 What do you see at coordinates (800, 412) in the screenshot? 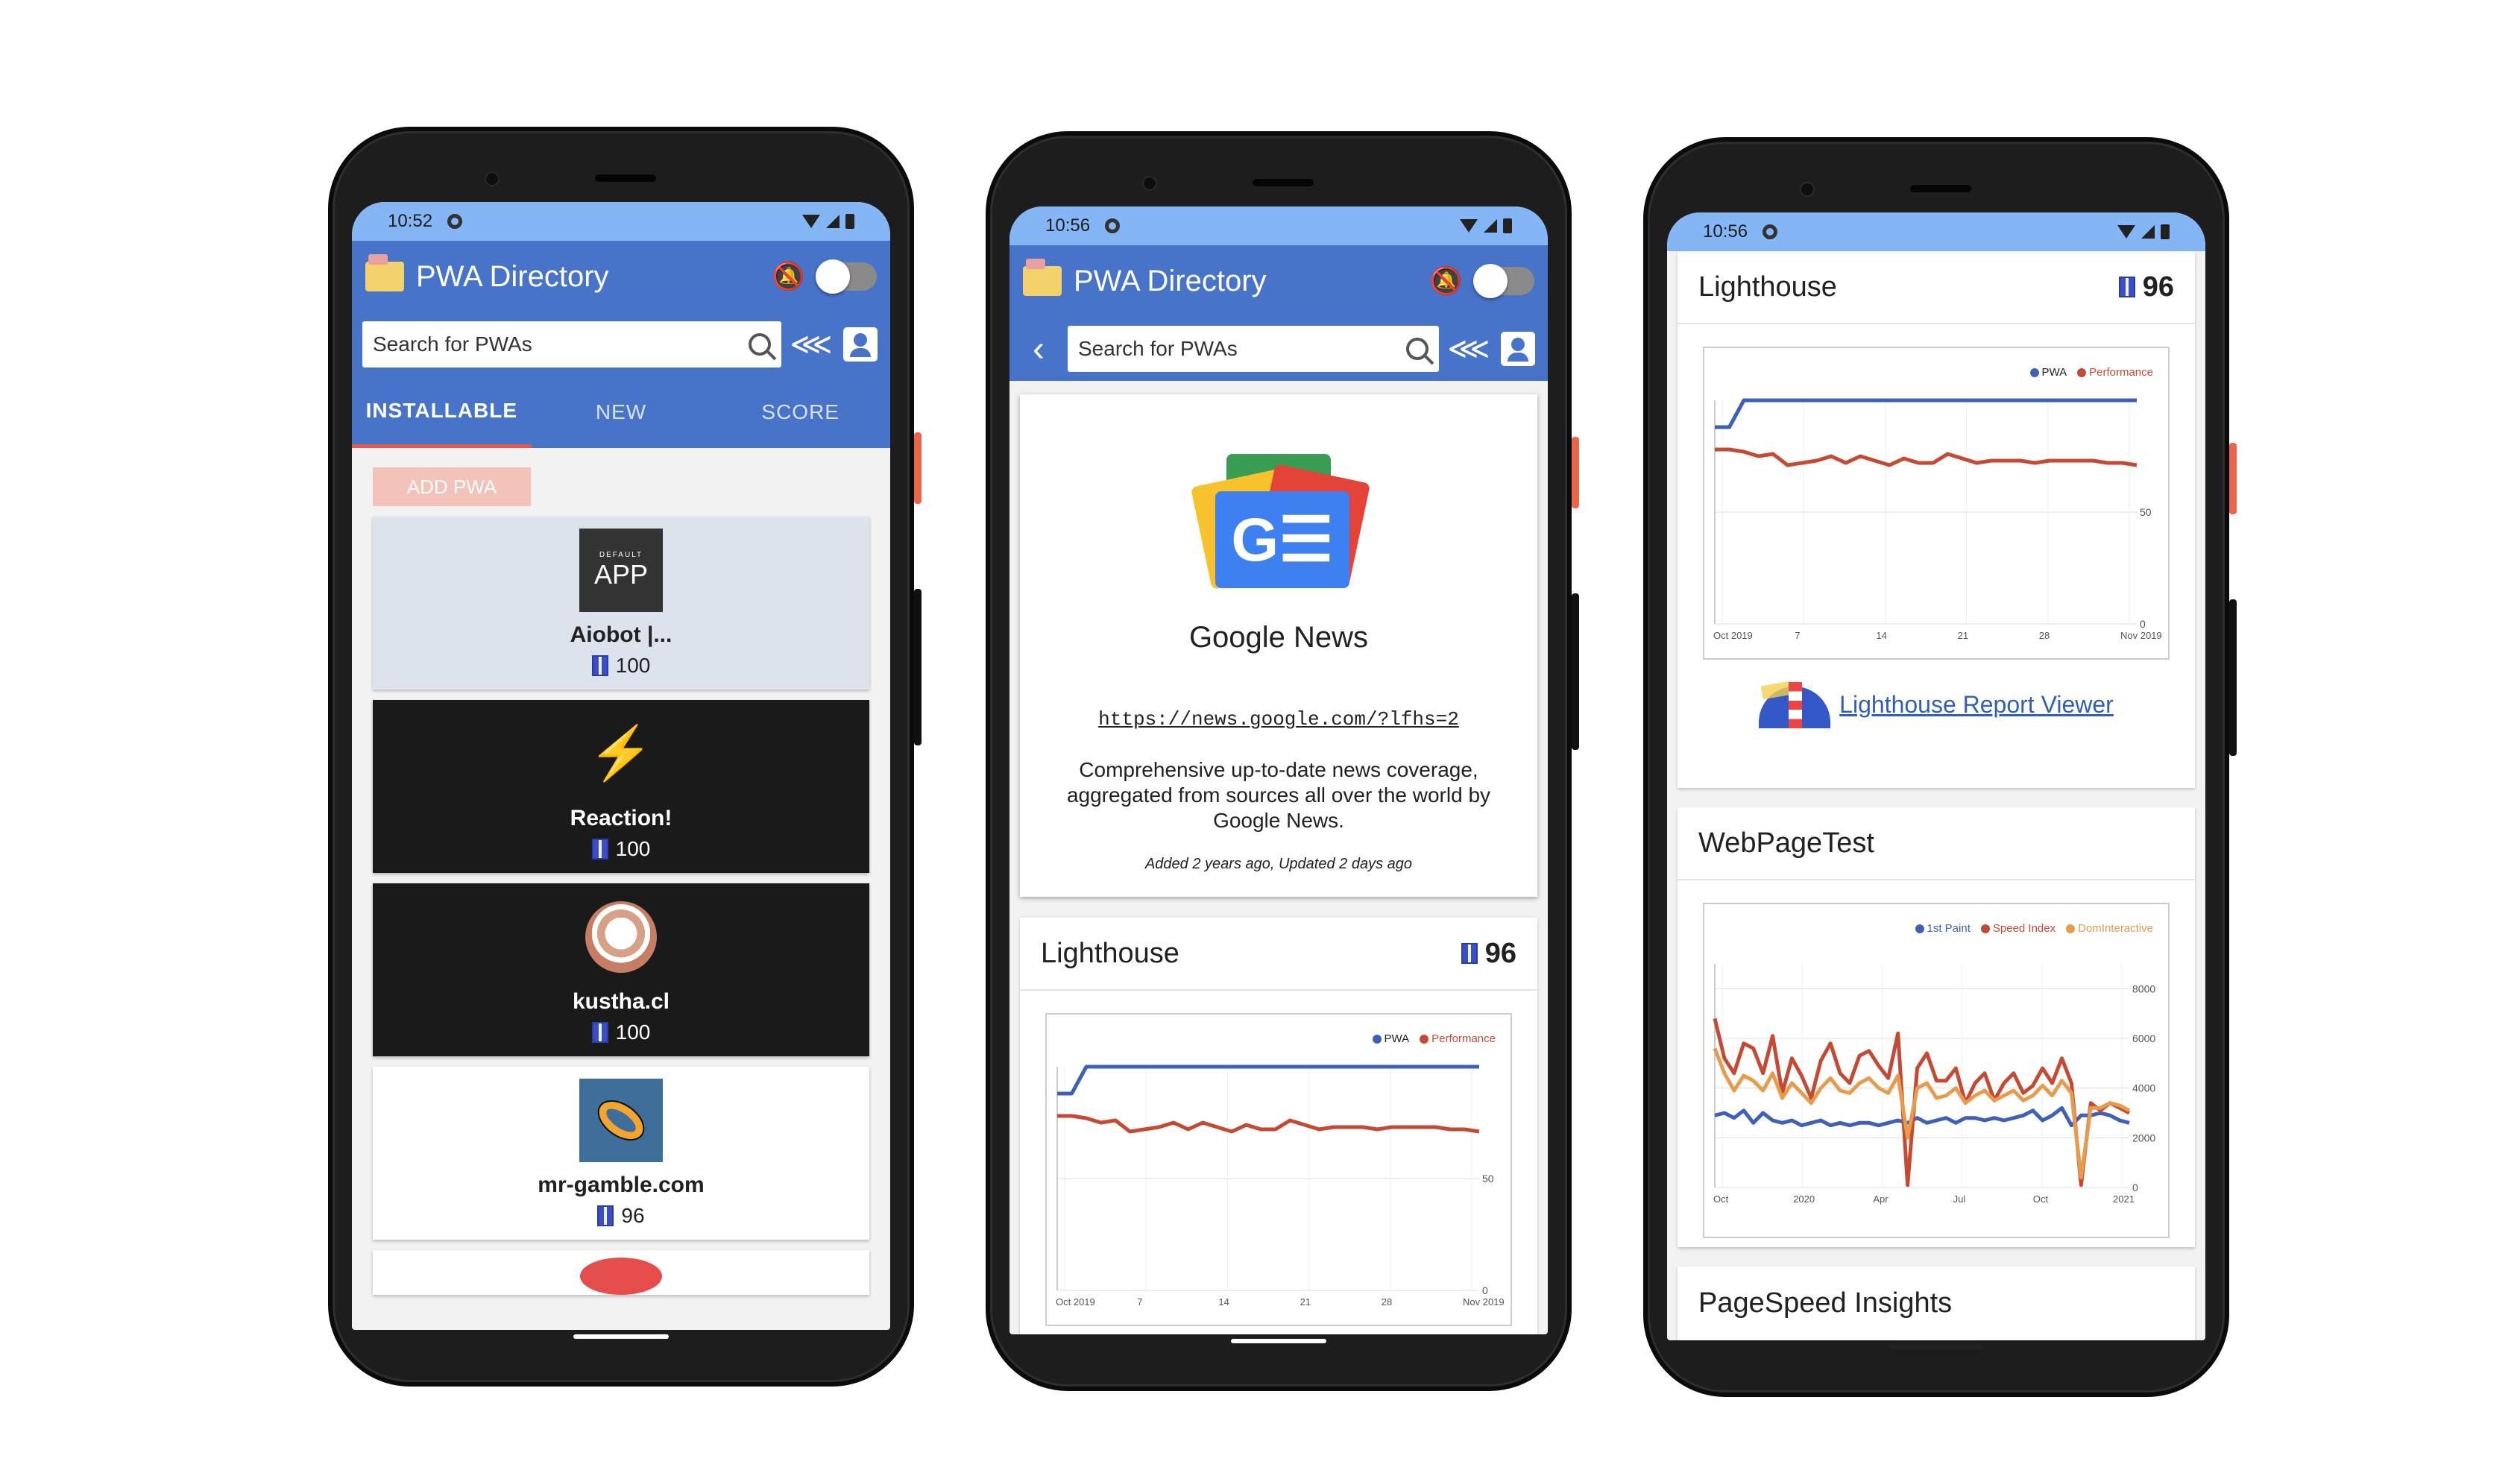
I see `tab-score: SCORE` at bounding box center [800, 412].